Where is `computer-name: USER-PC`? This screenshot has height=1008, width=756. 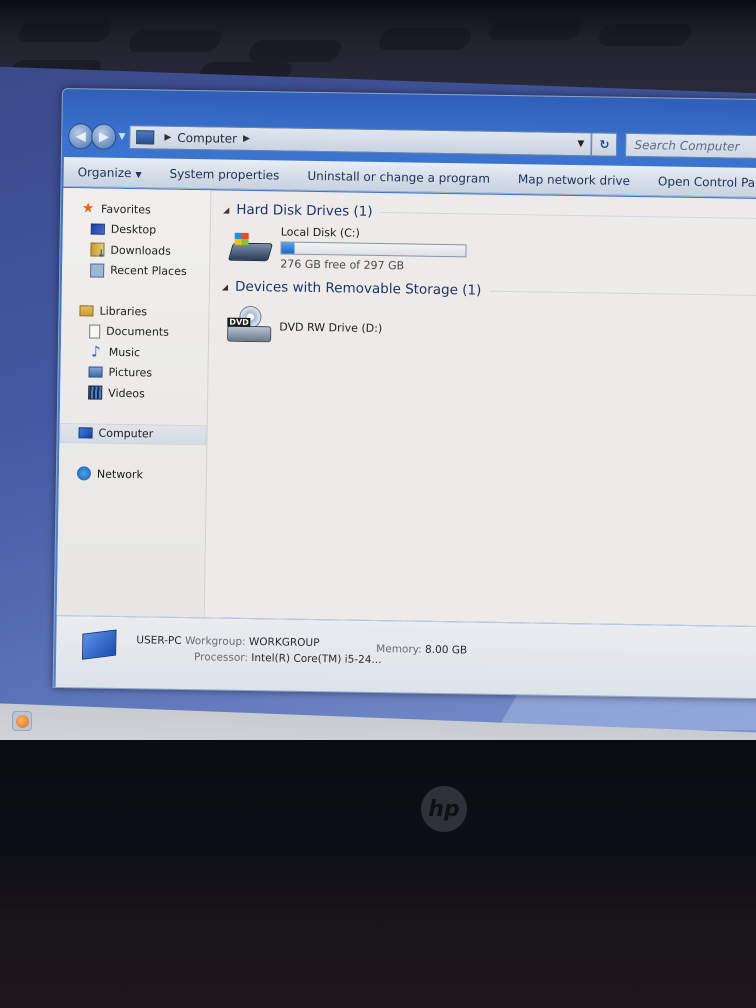
computer-name: USER-PC is located at coordinates (159, 640).